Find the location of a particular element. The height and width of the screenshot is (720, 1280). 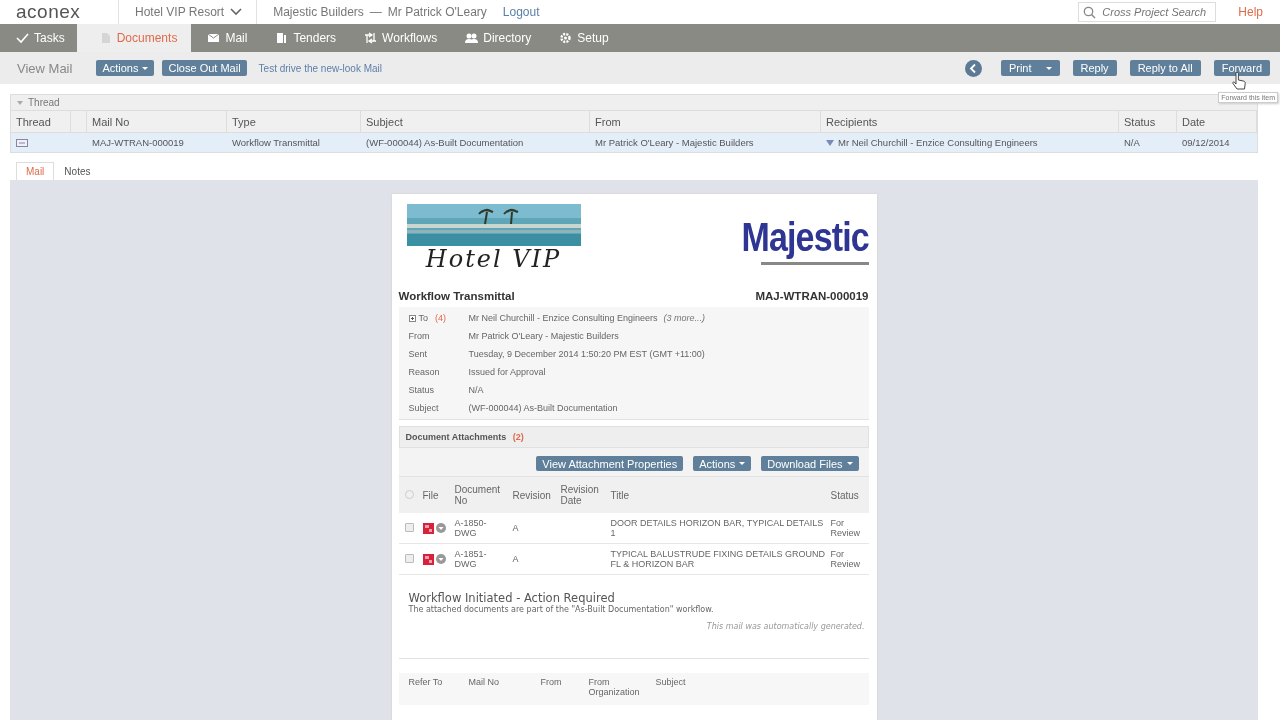

table-cell: (WF-000044) As-Built Documentation is located at coordinates (445, 142).